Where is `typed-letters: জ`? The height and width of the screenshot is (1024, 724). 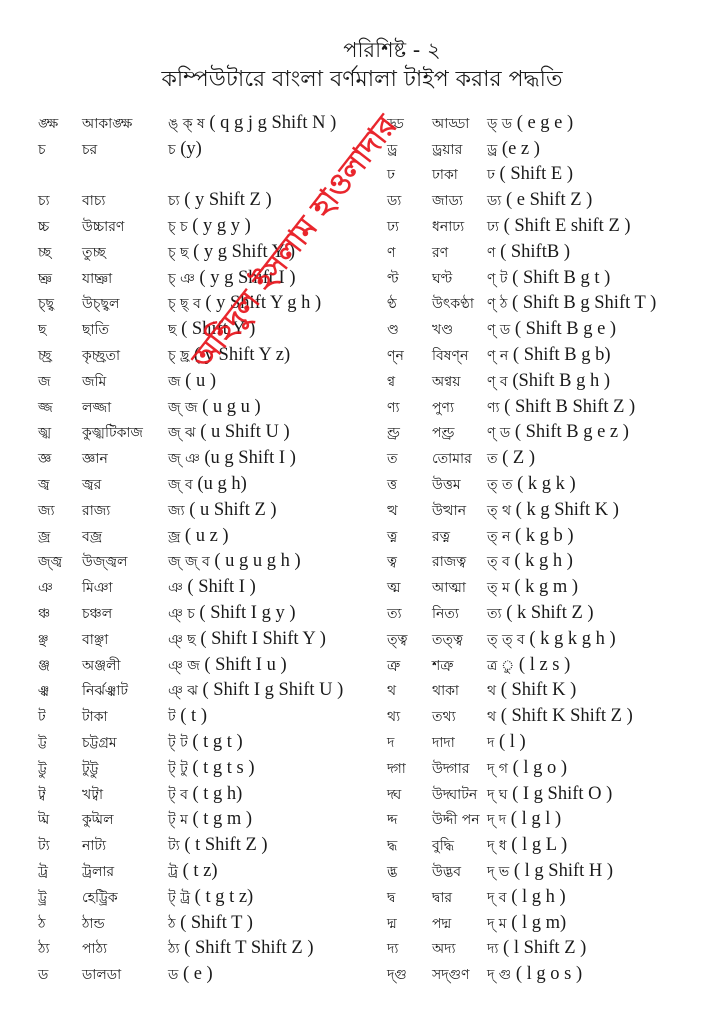 typed-letters: জ is located at coordinates (174, 381).